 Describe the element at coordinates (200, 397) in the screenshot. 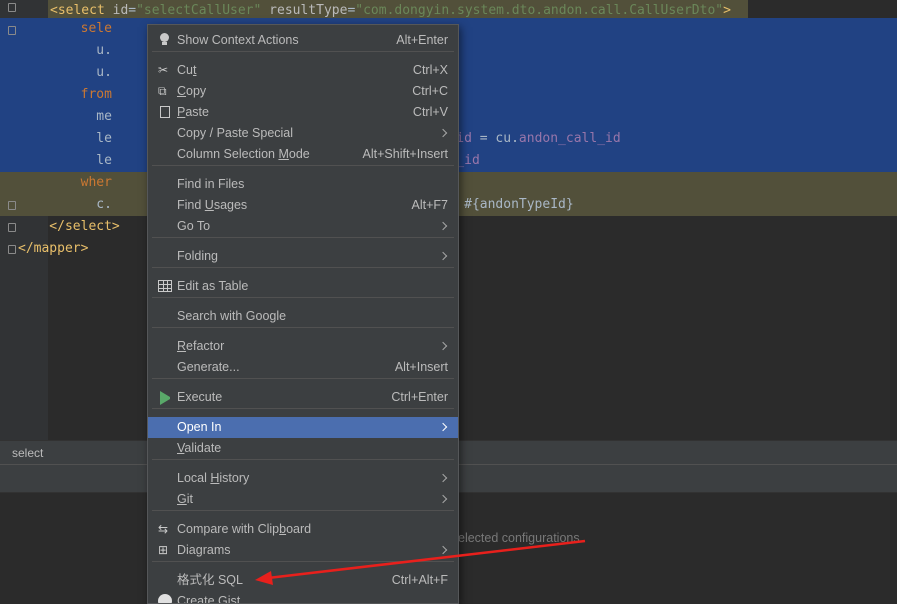

I see `menu-item-label: Execute` at that location.